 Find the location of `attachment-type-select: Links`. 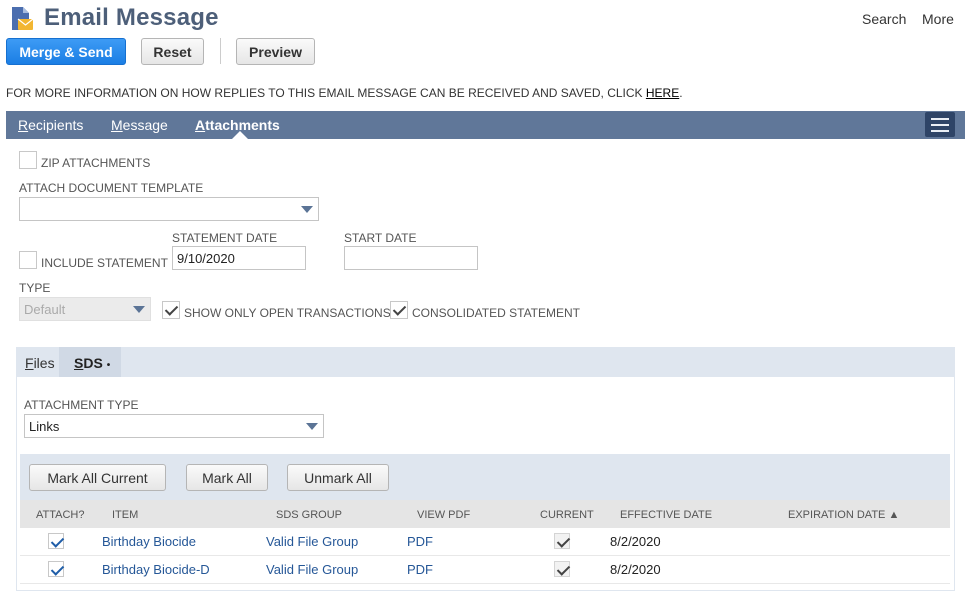

attachment-type-select: Links is located at coordinates (174, 426).